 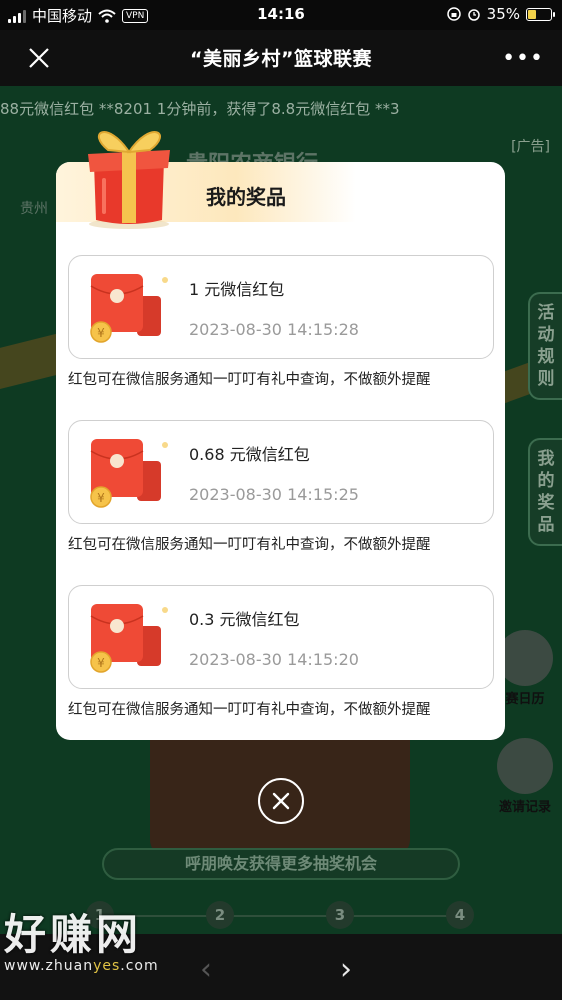 I want to click on prize-name: 0.68 元微信红包, so click(x=249, y=454).